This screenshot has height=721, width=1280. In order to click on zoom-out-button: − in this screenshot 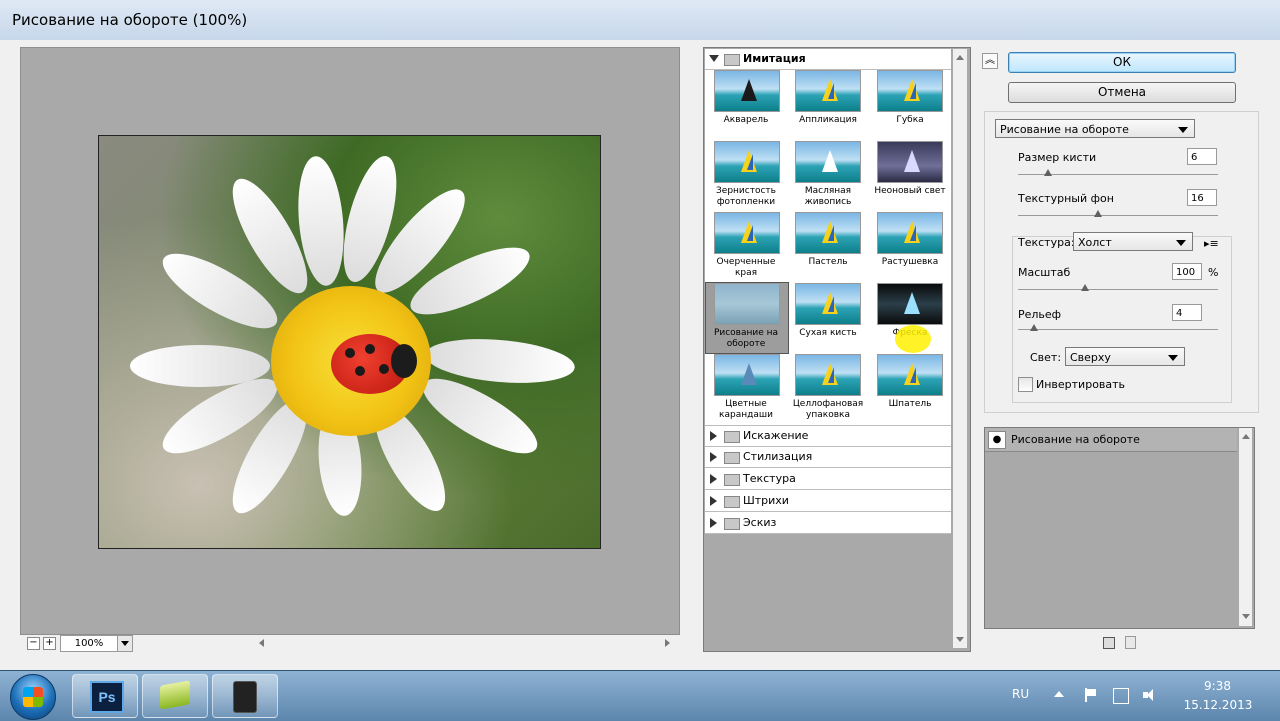, I will do `click(33, 643)`.